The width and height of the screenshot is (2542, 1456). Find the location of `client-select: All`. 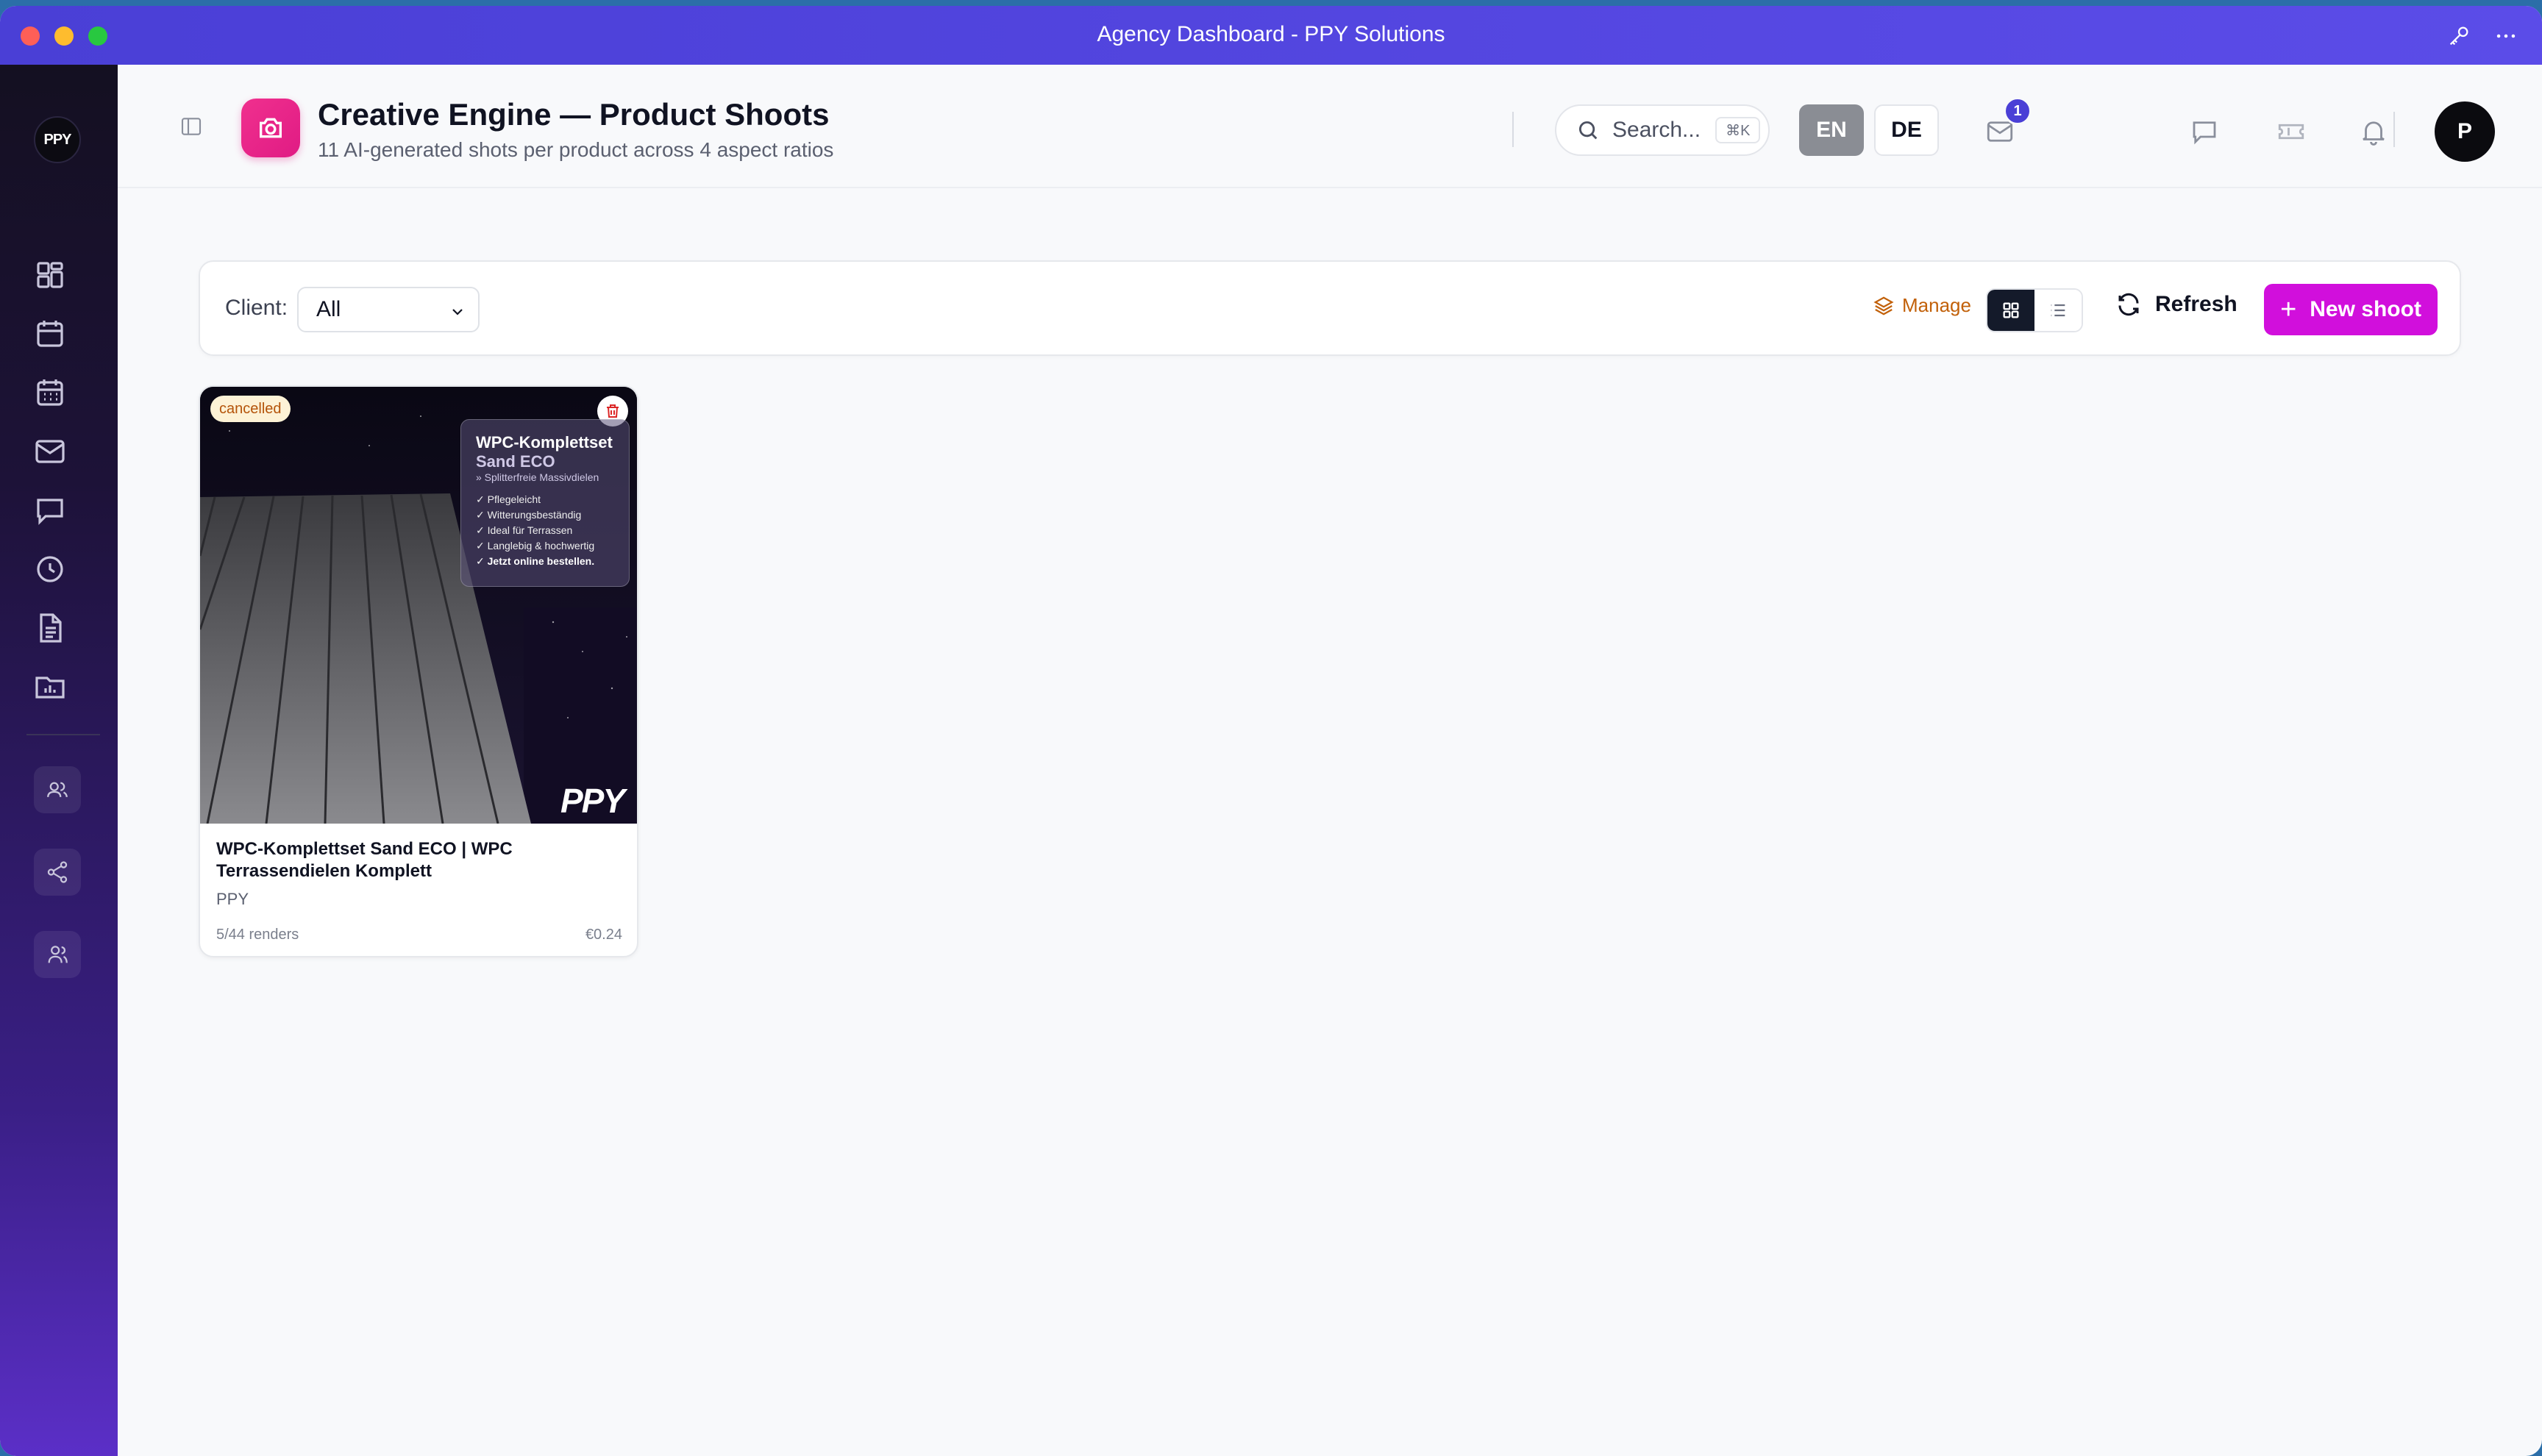

client-select: All is located at coordinates (389, 309).